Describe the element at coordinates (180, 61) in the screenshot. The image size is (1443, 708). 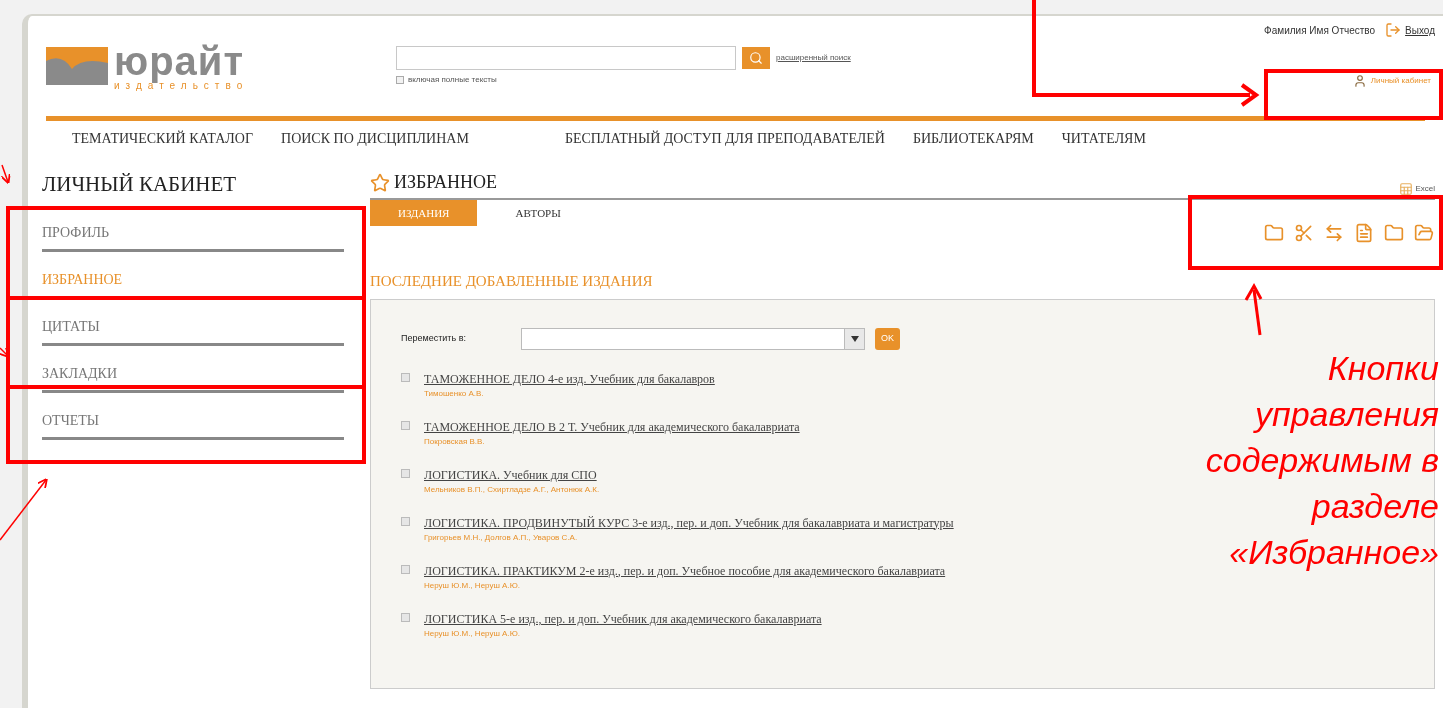
I see `logo-text: юрайт` at that location.